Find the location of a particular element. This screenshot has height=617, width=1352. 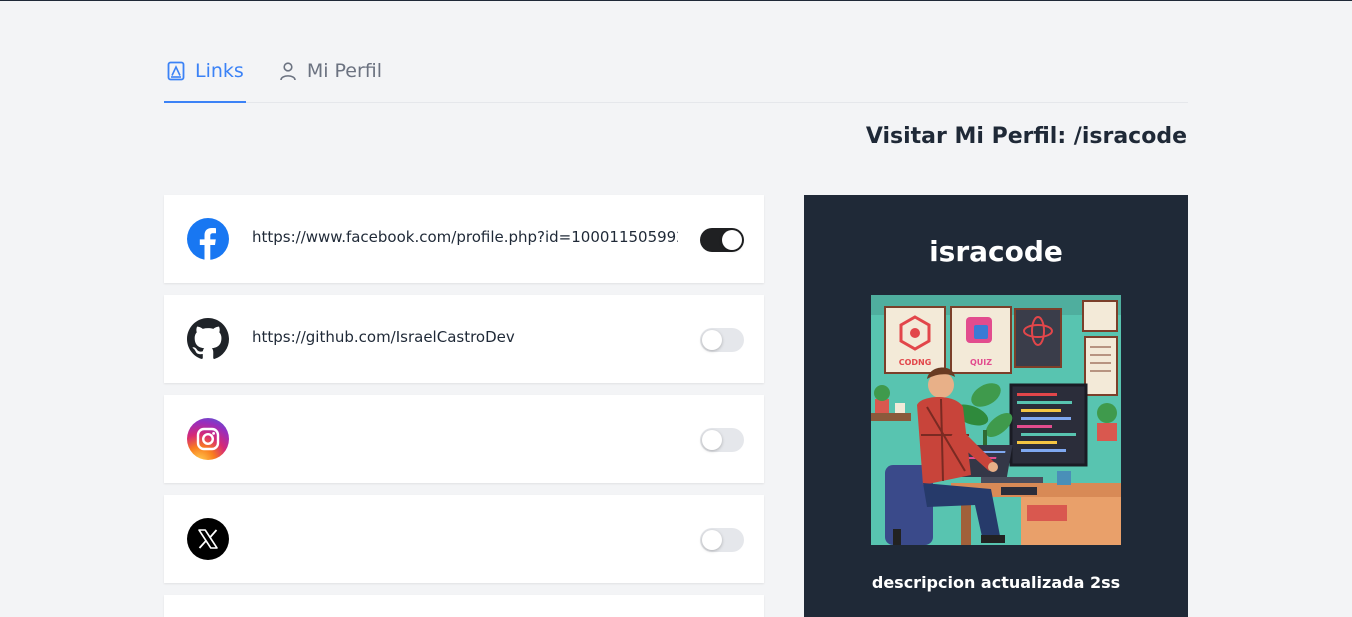

link-card-github: https://github.com/IsraelCastroDev is located at coordinates (464, 339).